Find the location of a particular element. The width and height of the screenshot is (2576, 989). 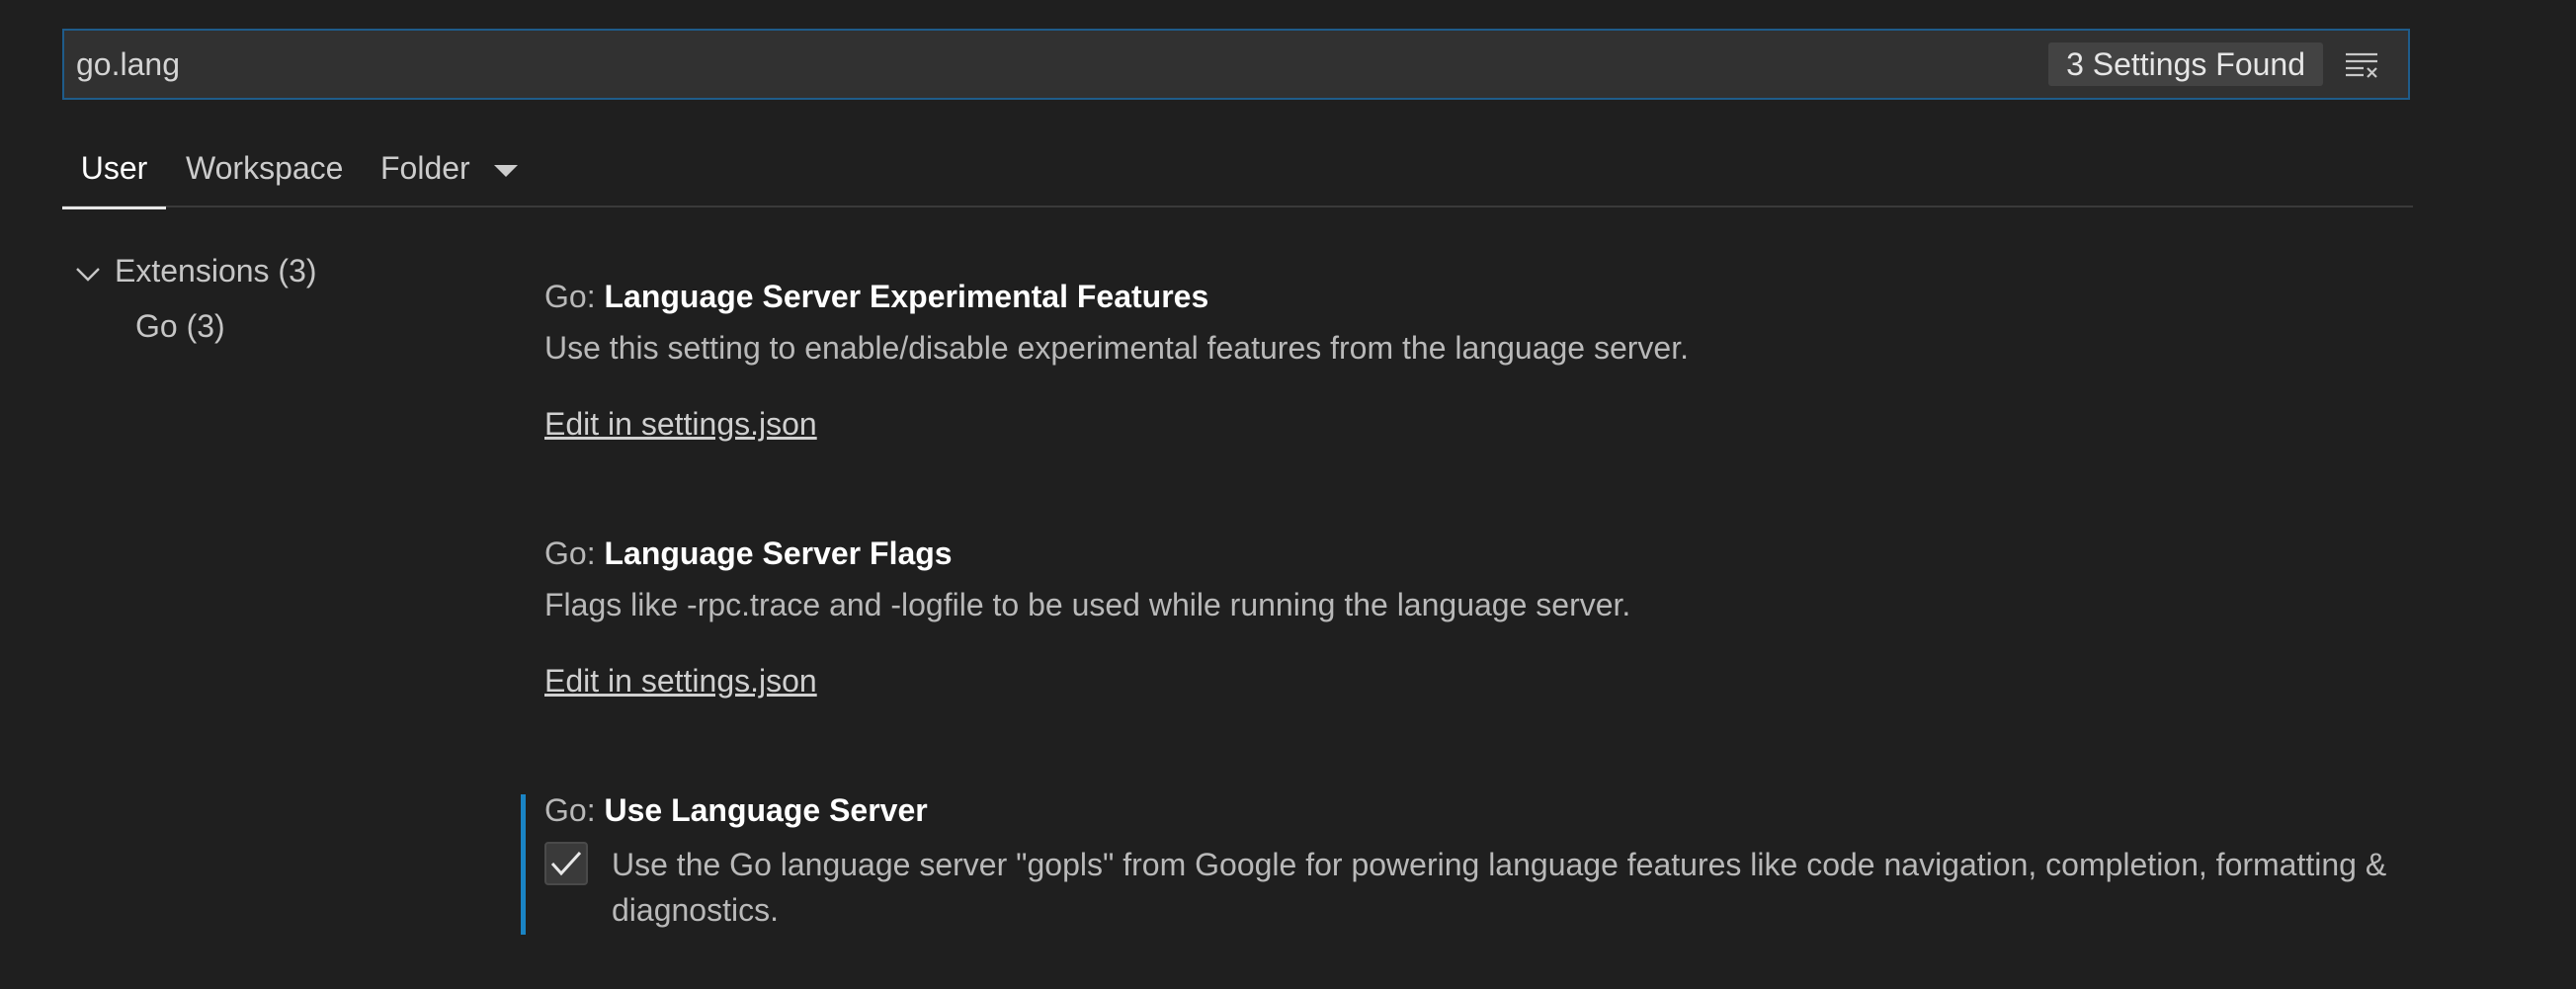

search-box: 3 Settings Found is located at coordinates (1236, 64).